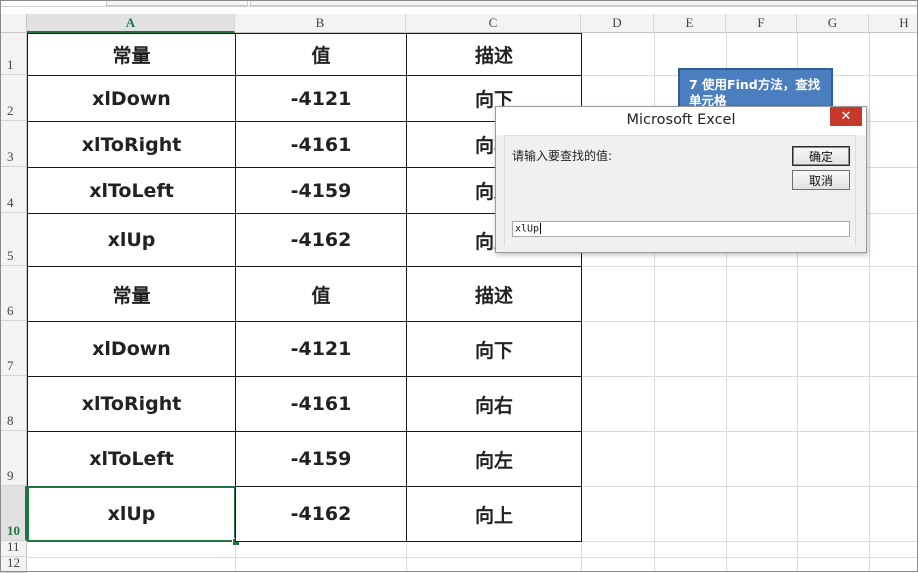  What do you see at coordinates (131, 459) in the screenshot?
I see `cell-a9: xlToLeft` at bounding box center [131, 459].